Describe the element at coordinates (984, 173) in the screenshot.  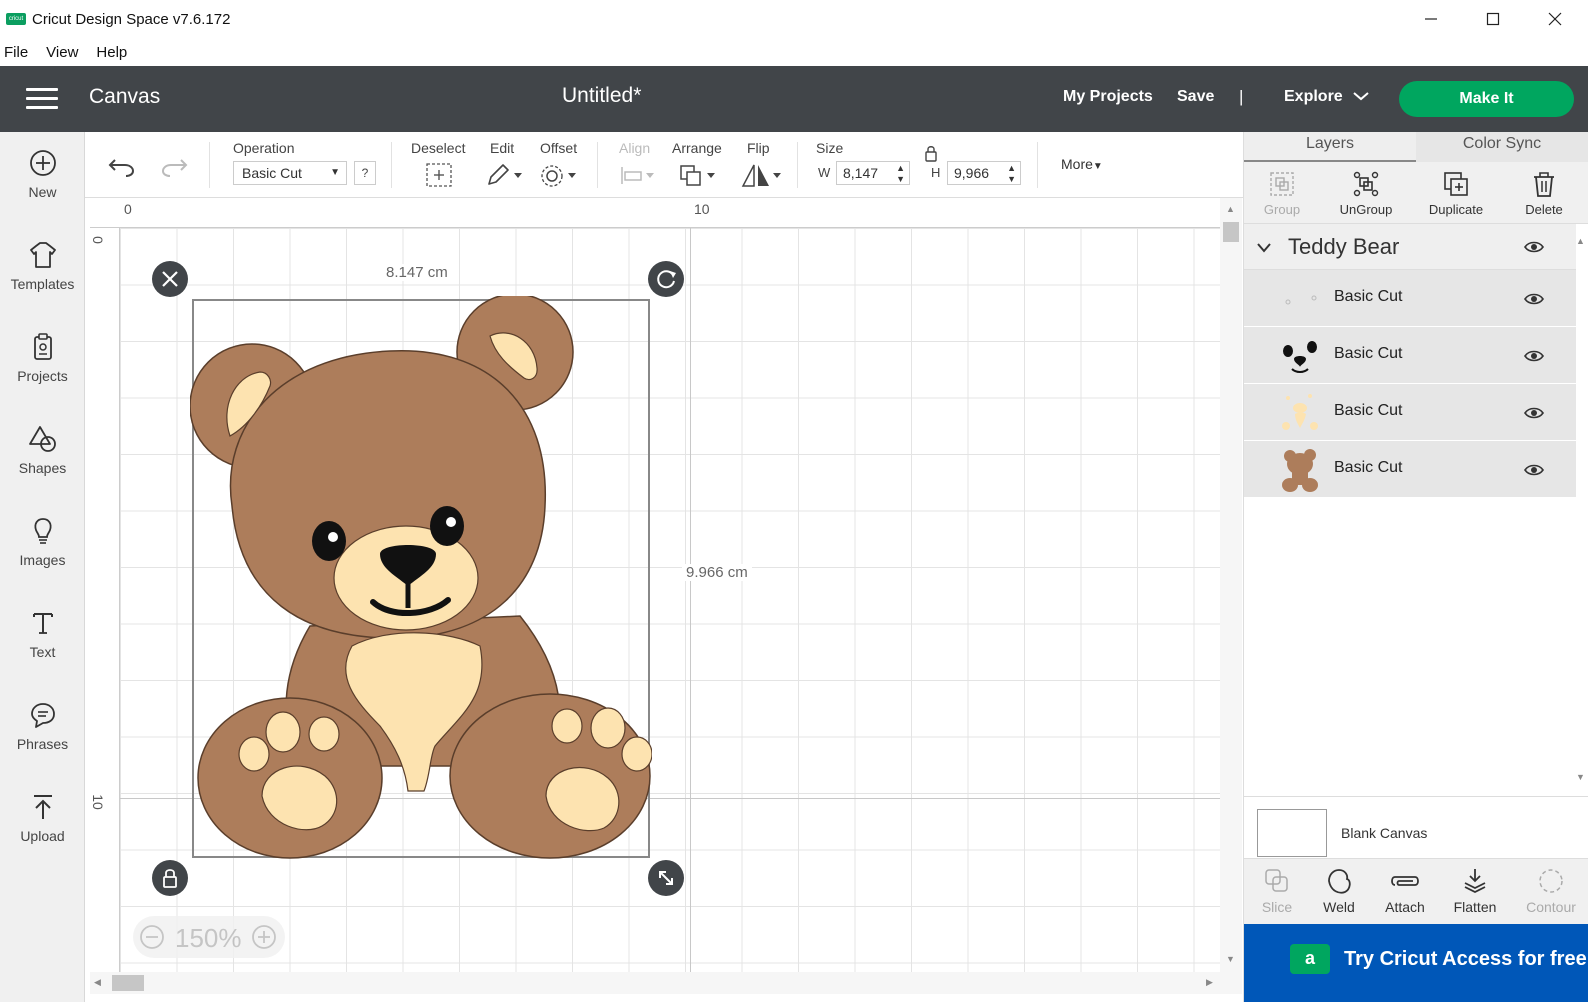
I see `height-input: 9,966 ▲ ▼` at that location.